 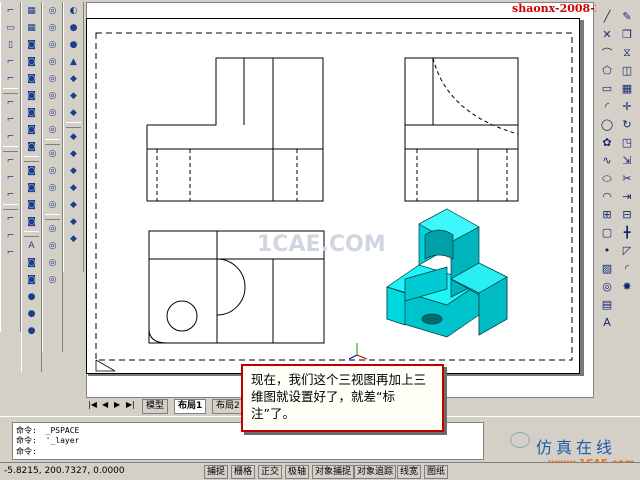 What do you see at coordinates (607, 214) in the screenshot?
I see `insert-block-icon: ⊞` at bounding box center [607, 214].